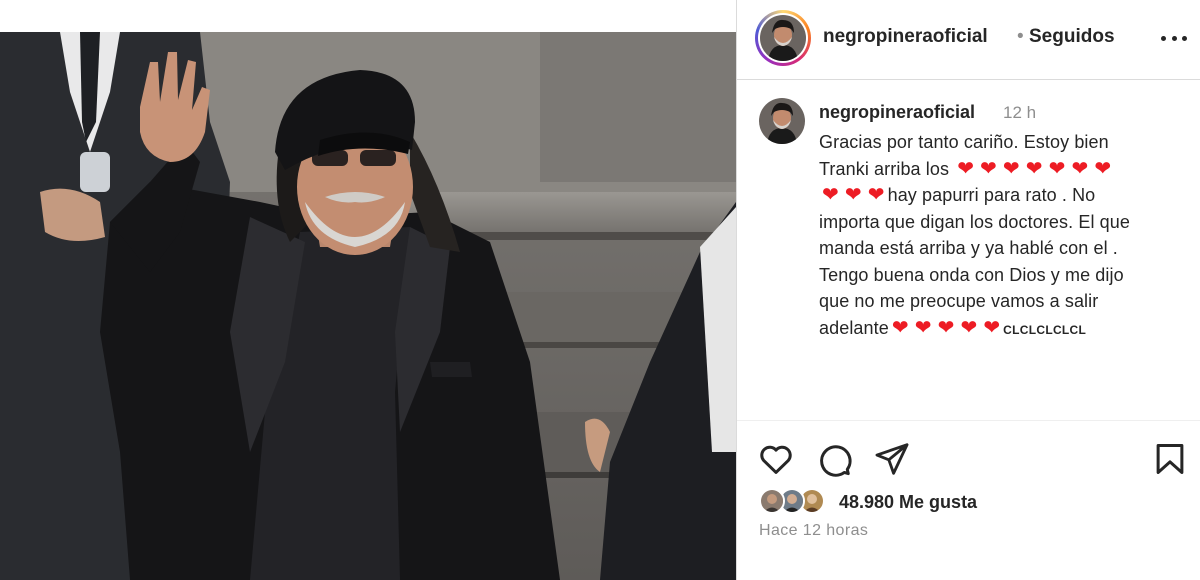 This screenshot has width=1200, height=580. I want to click on liker-avatar, so click(772, 501).